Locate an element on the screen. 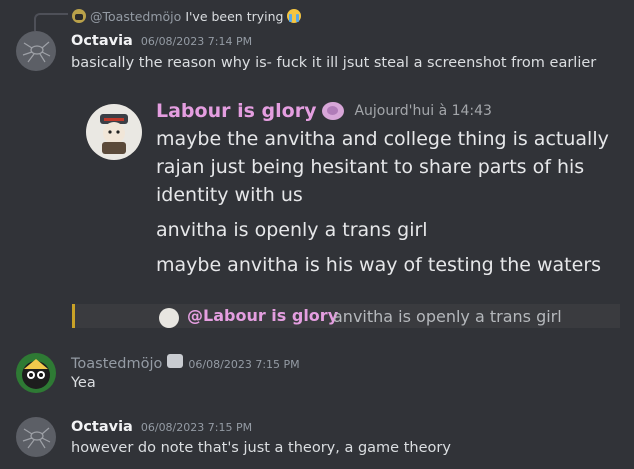 The height and width of the screenshot is (469, 634). screenshot-header: Labour is glory Aujourd'hui à 14:43 is located at coordinates (324, 111).